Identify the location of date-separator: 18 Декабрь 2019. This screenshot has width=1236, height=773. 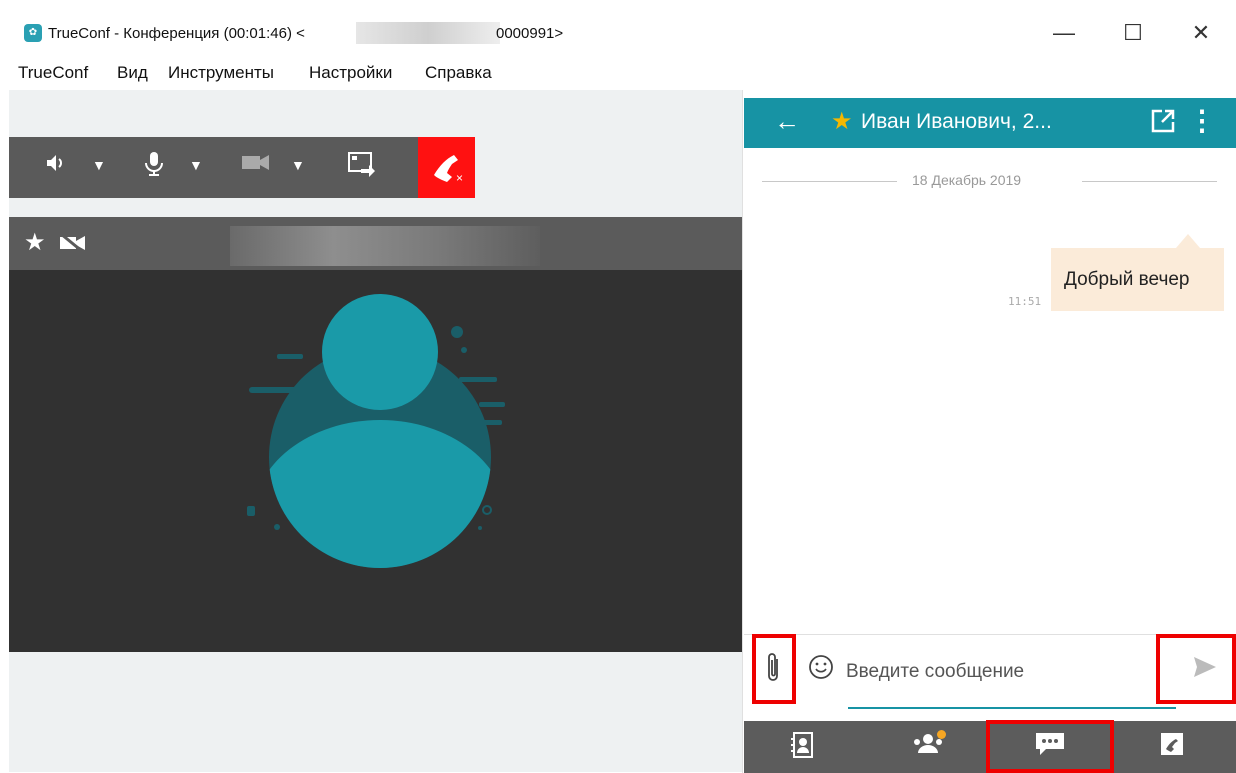
(967, 180).